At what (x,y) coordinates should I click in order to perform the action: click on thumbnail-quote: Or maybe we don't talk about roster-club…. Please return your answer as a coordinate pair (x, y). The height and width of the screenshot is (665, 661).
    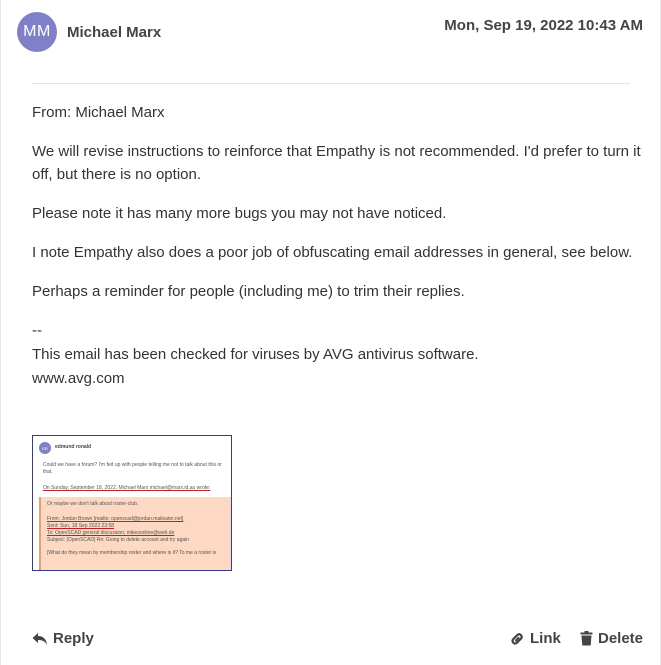
    Looking at the image, I should click on (135, 533).